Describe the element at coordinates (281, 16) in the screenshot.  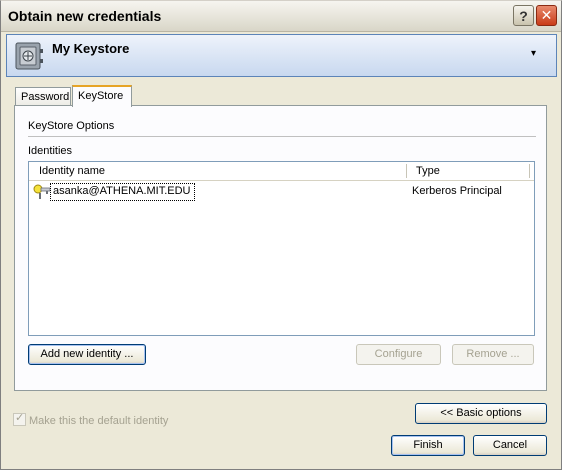
I see `title-bar: Obtain new credentials ? ✕` at that location.